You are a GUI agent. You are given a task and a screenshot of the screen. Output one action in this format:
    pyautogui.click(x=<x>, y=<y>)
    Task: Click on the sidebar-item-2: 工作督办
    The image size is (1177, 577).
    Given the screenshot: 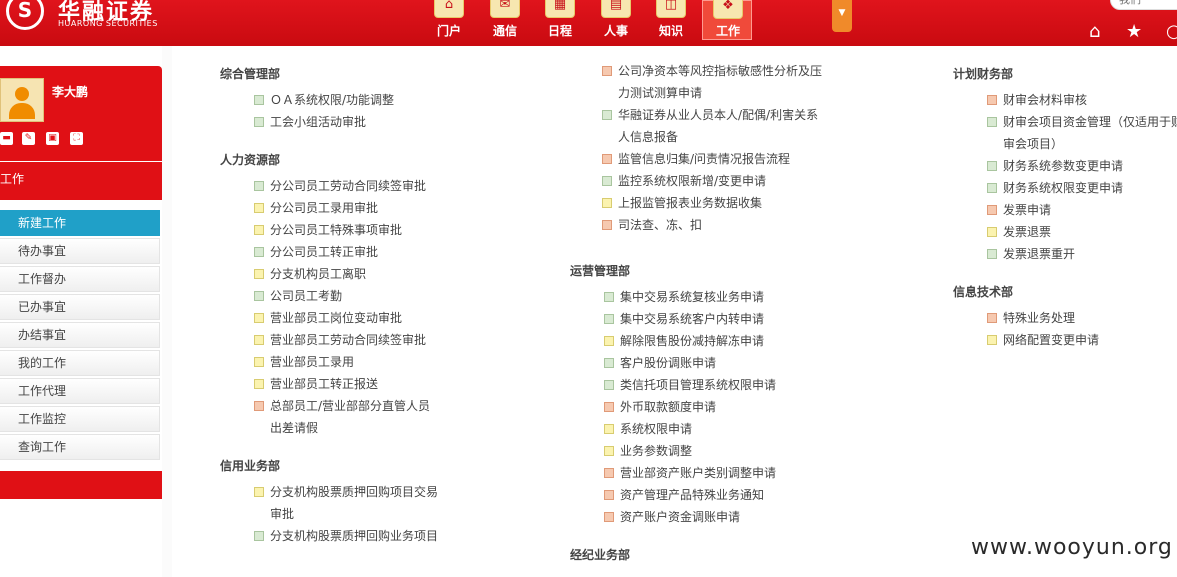 What is the action you would take?
    pyautogui.click(x=80, y=279)
    